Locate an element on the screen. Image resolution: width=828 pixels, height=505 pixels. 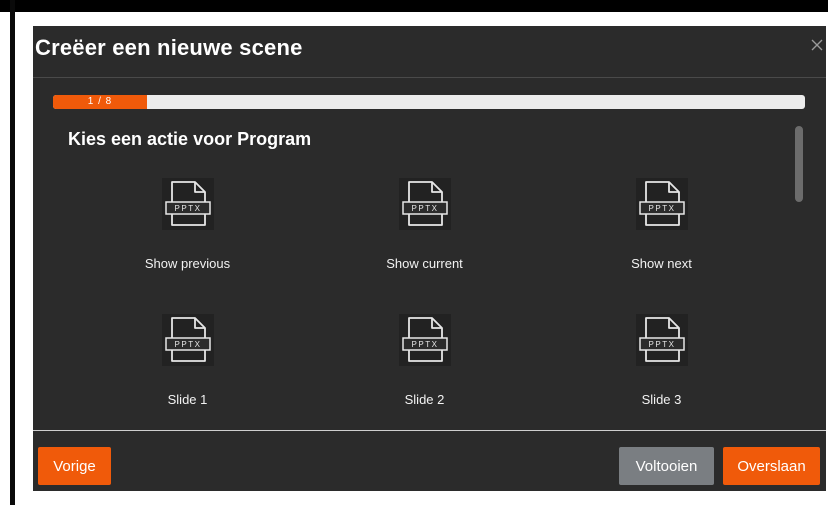
progress-label: 1 / 8 is located at coordinates (100, 101).